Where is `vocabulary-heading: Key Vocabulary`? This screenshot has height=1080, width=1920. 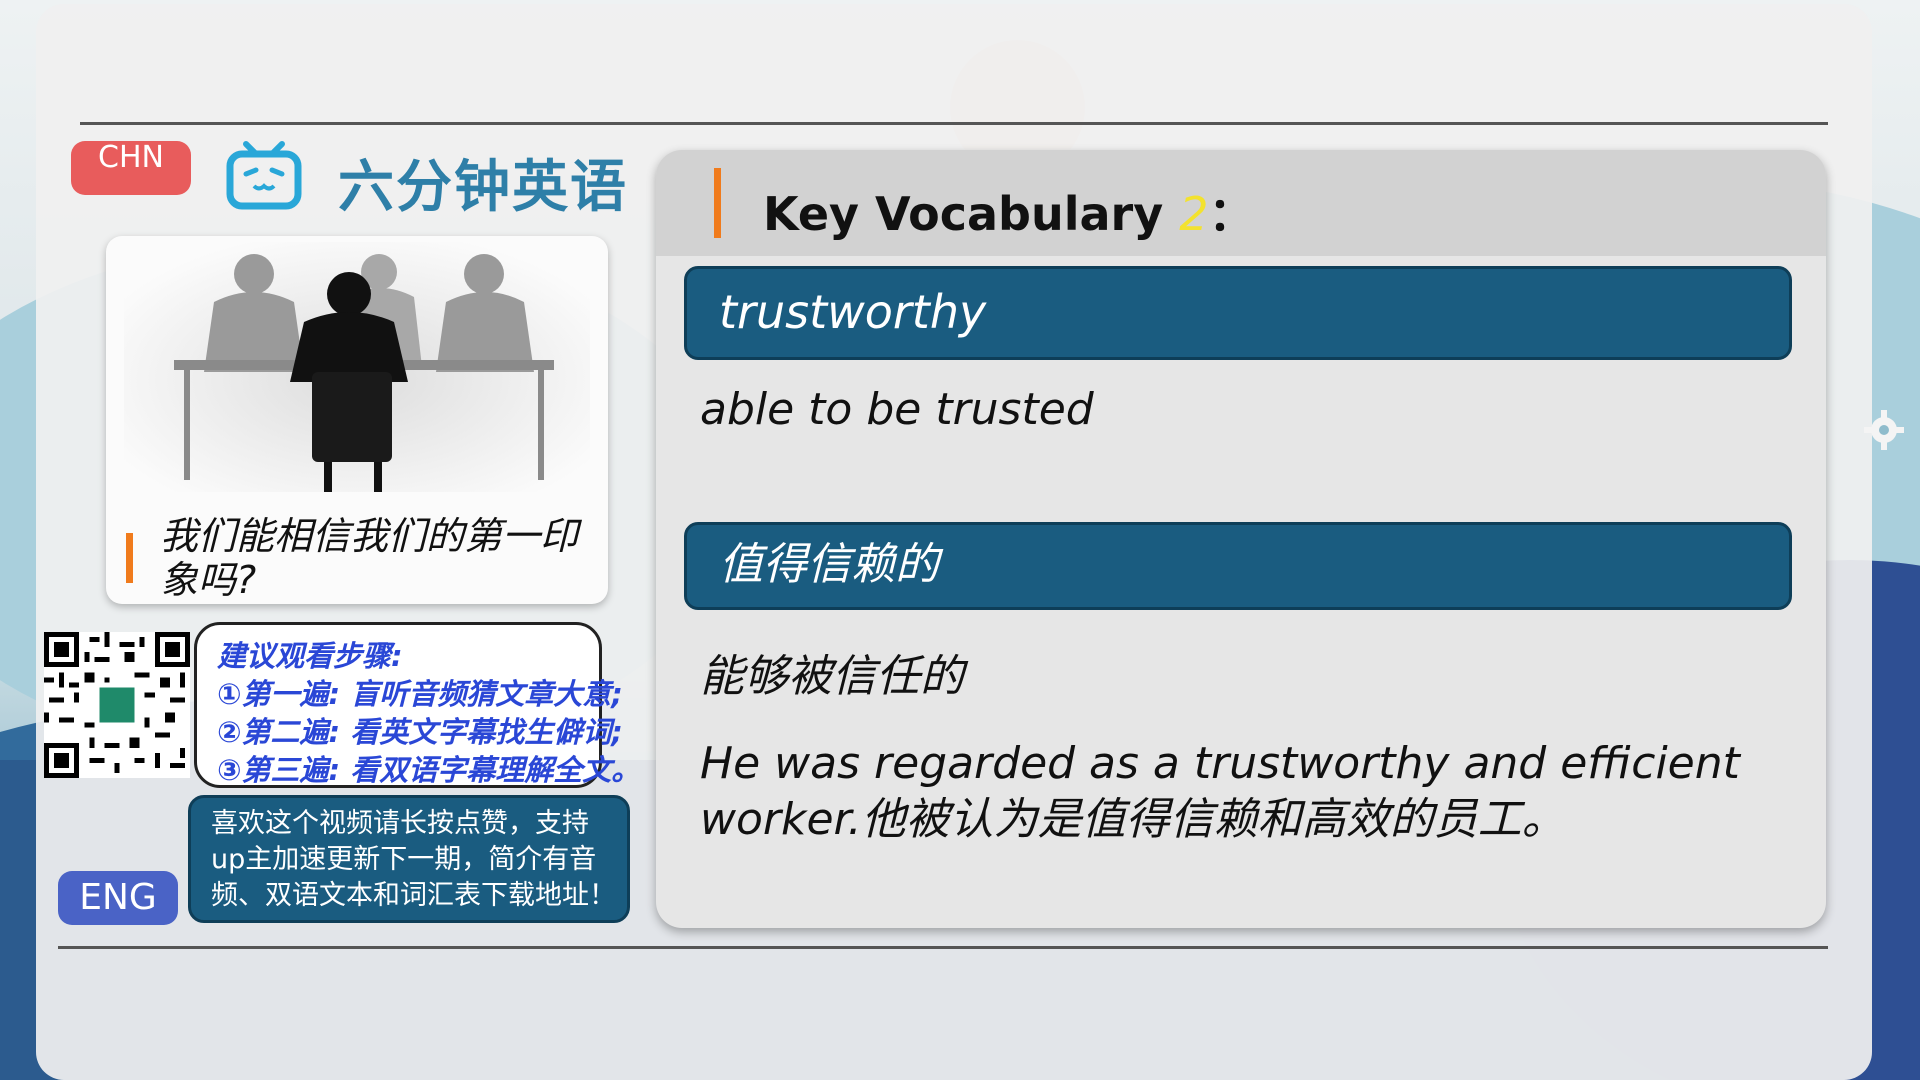
vocabulary-heading: Key Vocabulary is located at coordinates (963, 214).